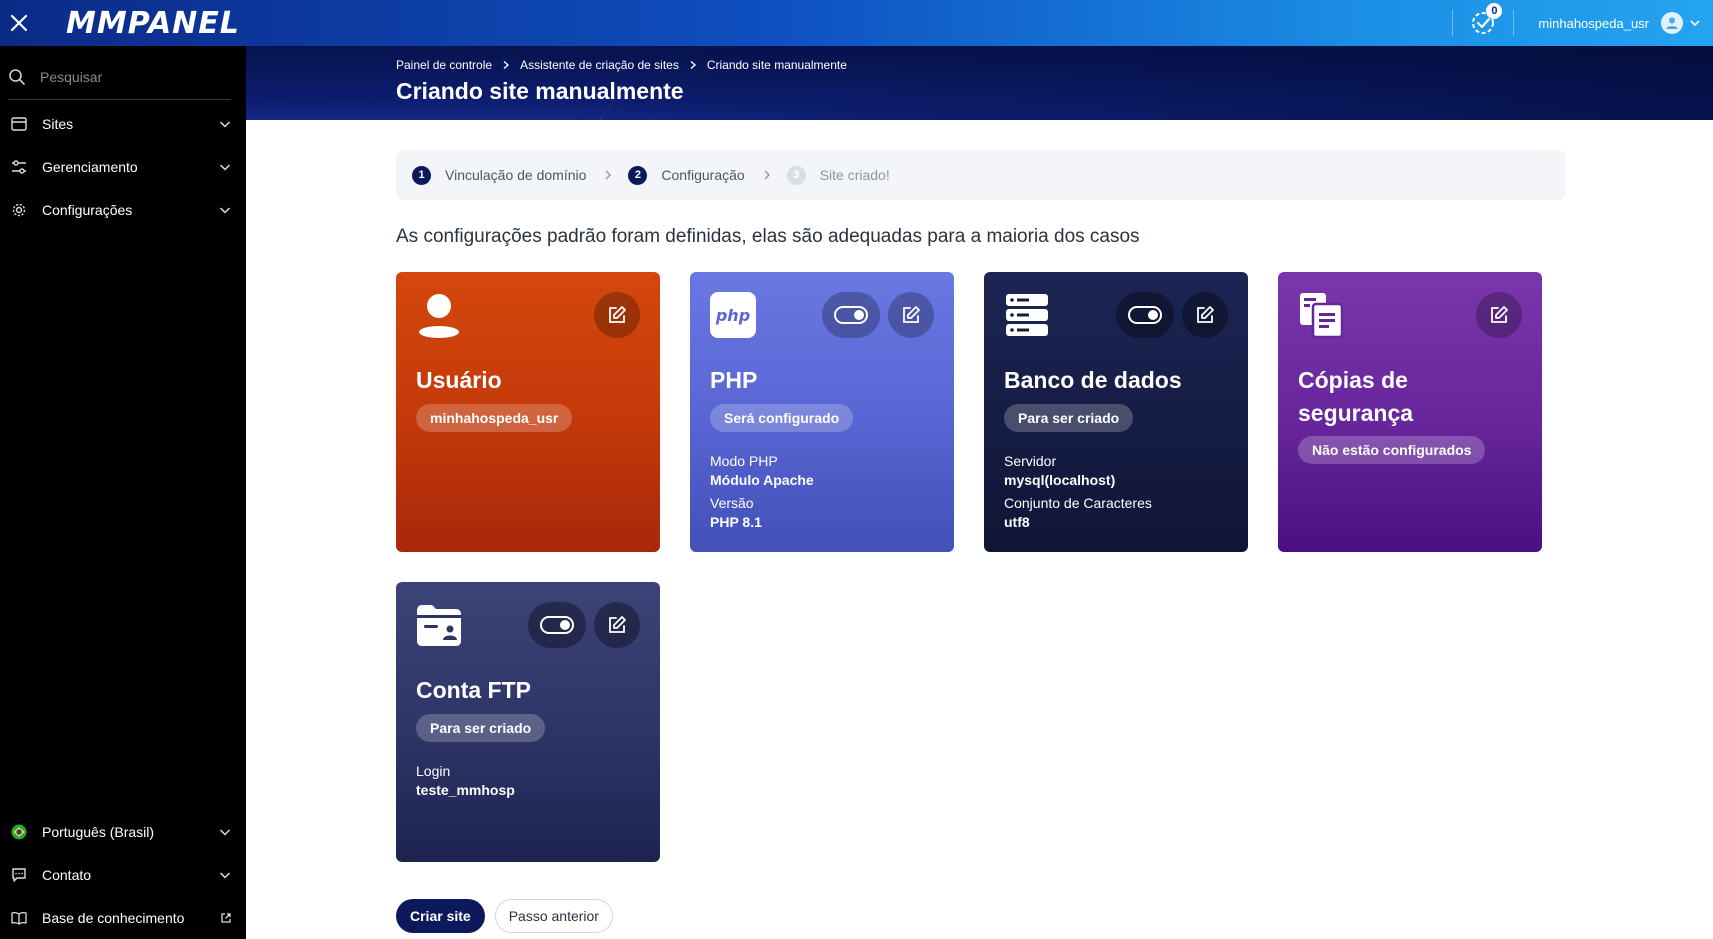 The image size is (1713, 939). What do you see at coordinates (1483, 23) in the screenshot?
I see `tasks-button: 0` at bounding box center [1483, 23].